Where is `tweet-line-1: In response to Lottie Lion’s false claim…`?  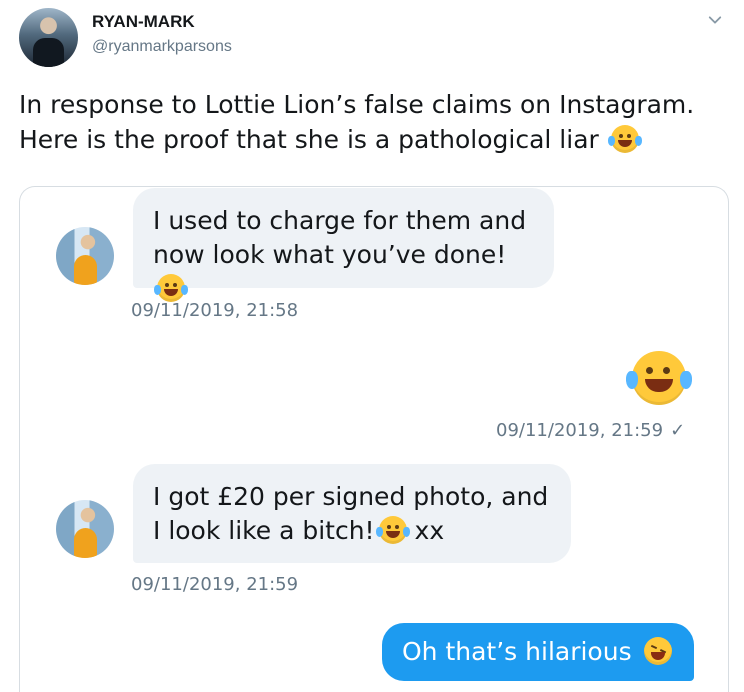 tweet-line-1: In response to Lottie Lion’s false claim… is located at coordinates (357, 104).